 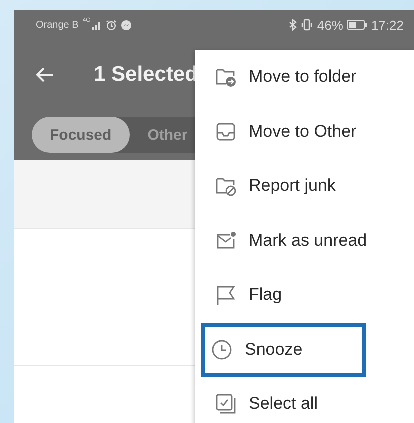 What do you see at coordinates (307, 25) in the screenshot?
I see `vibrate-icon` at bounding box center [307, 25].